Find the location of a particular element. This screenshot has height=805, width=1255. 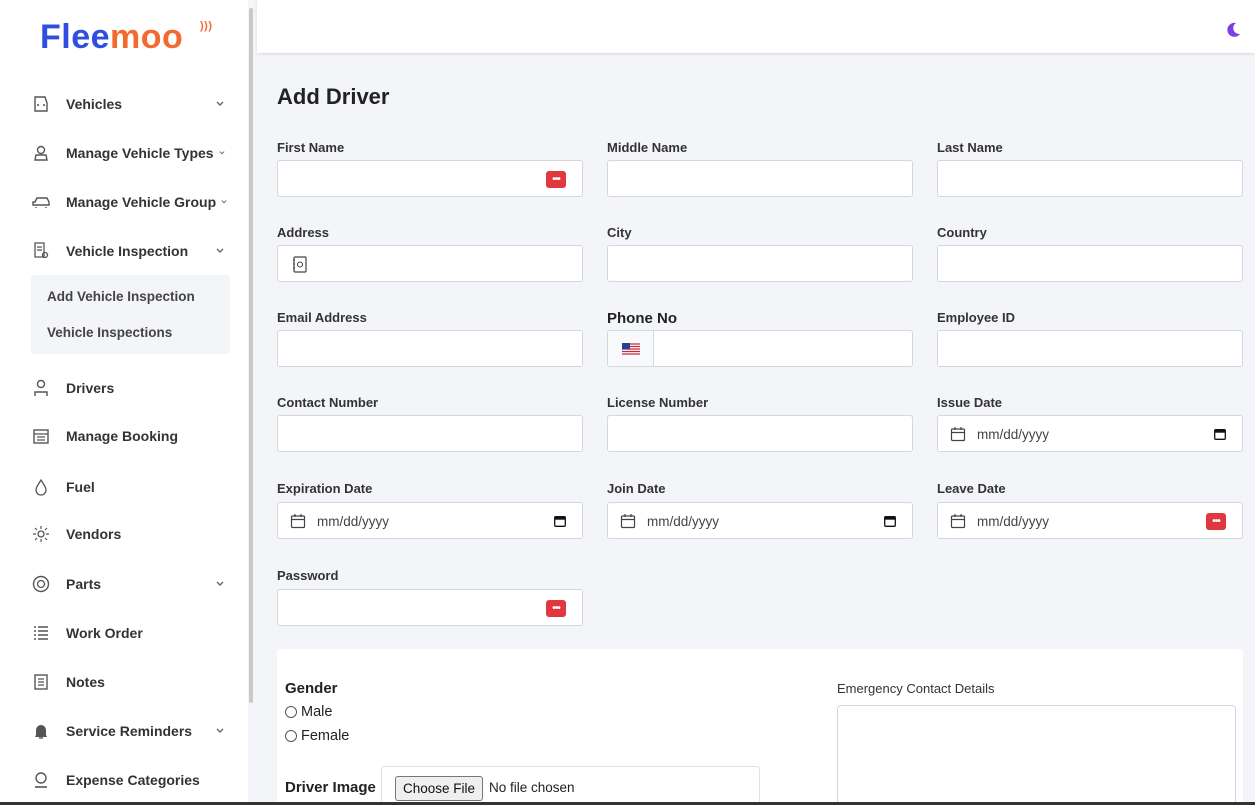

logo-signal-icon: ))) is located at coordinates (206, 26).